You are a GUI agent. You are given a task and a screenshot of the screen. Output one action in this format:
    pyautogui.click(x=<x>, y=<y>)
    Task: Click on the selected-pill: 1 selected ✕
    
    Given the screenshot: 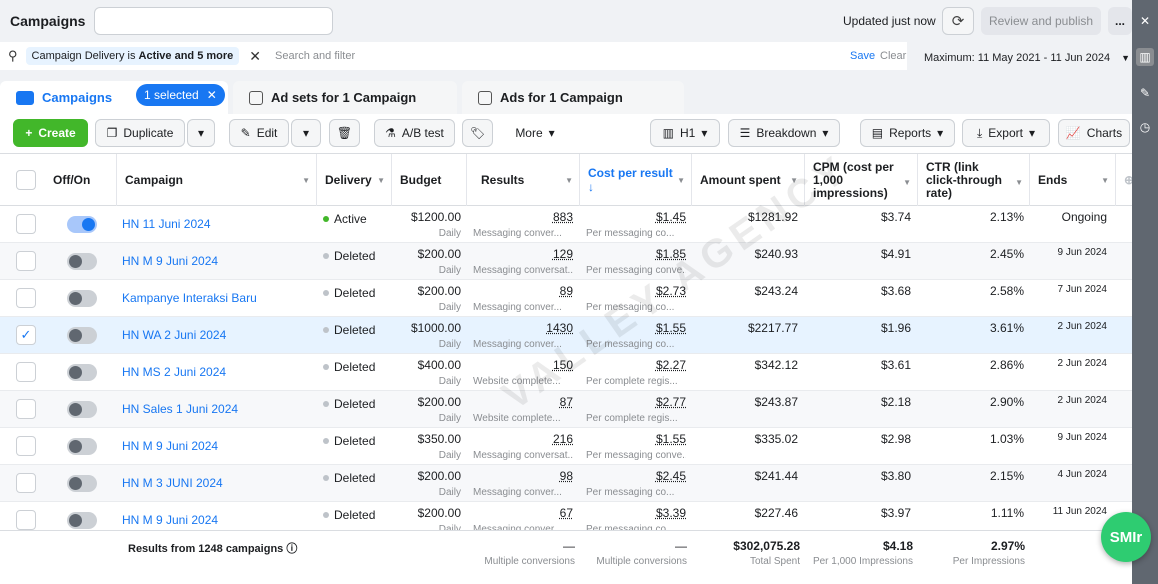 What is the action you would take?
    pyautogui.click(x=180, y=95)
    